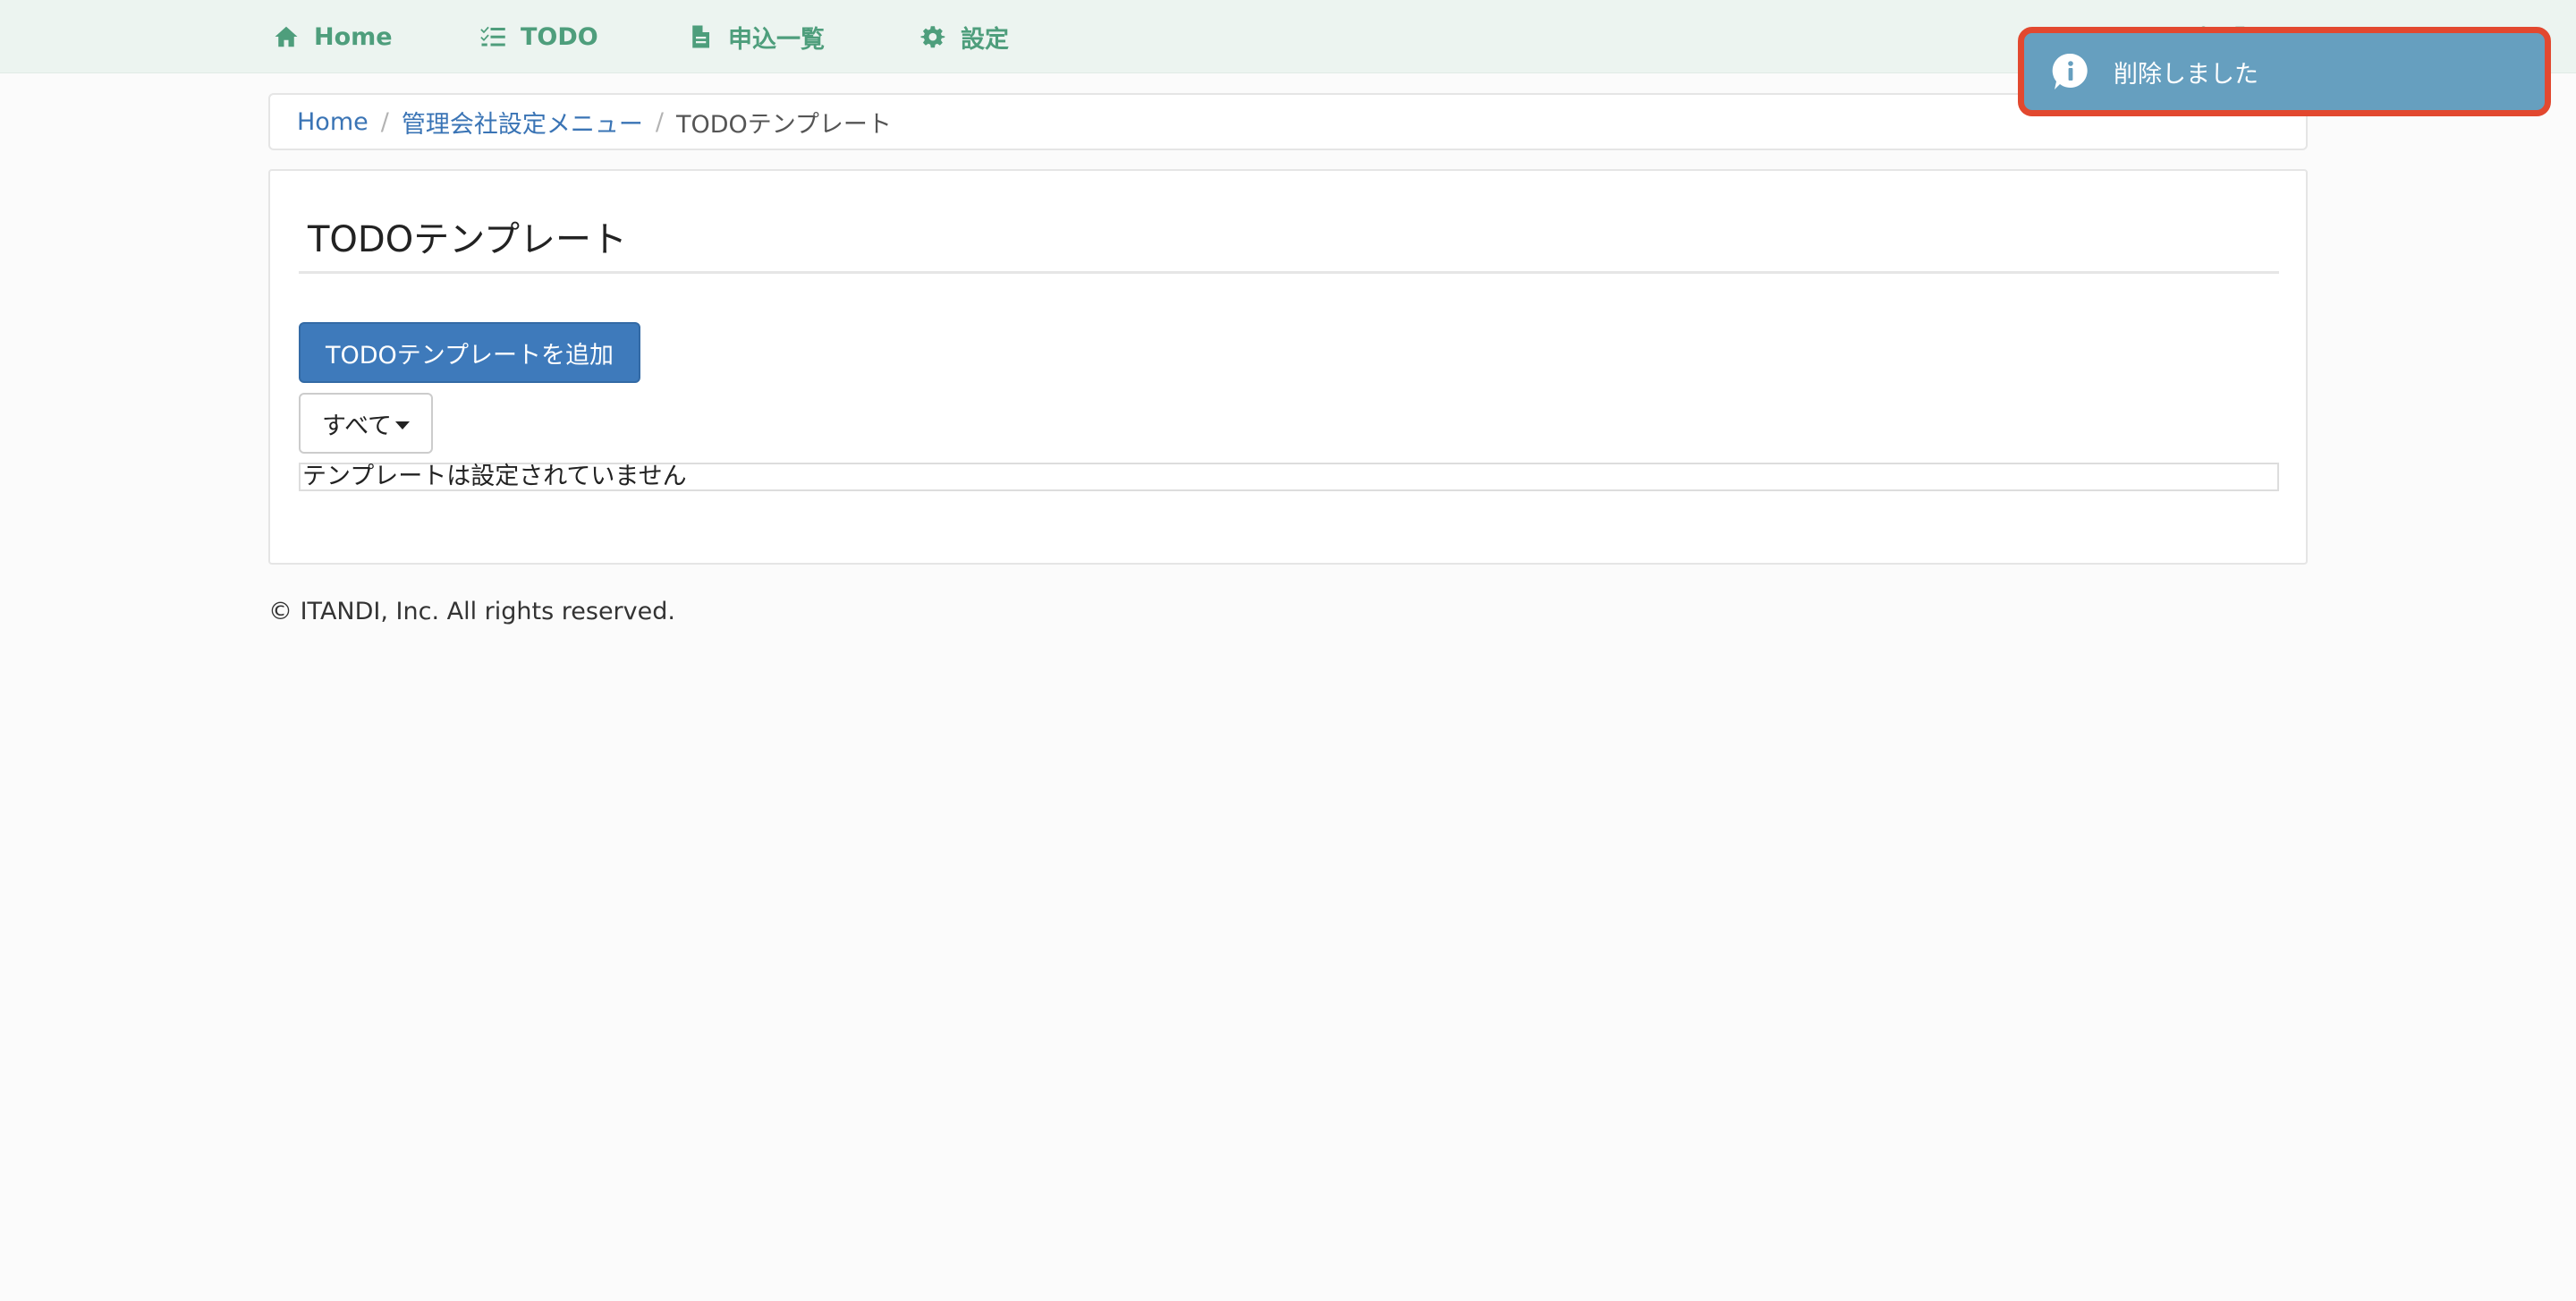 This screenshot has width=2576, height=1301. What do you see at coordinates (468, 239) in the screenshot?
I see `page-title: TODOテンプレート` at bounding box center [468, 239].